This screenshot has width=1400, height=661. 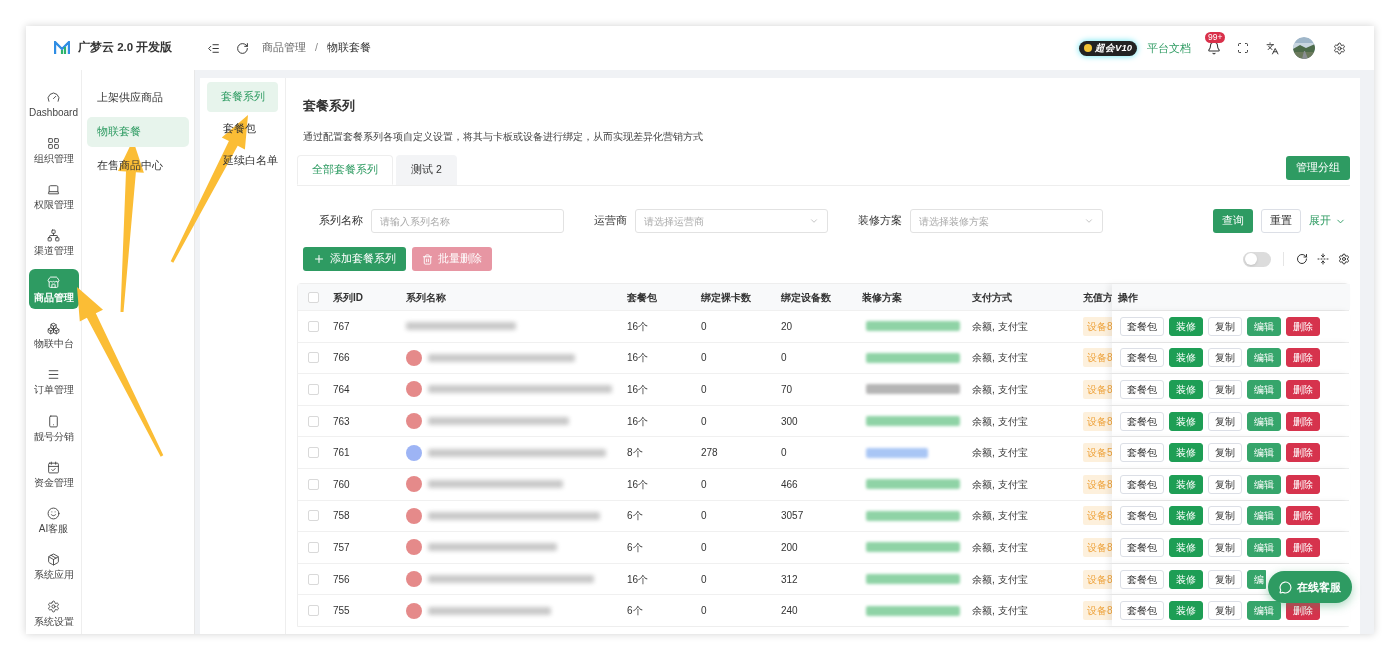 What do you see at coordinates (731, 221) in the screenshot?
I see `select-field: 请选择运营商` at bounding box center [731, 221].